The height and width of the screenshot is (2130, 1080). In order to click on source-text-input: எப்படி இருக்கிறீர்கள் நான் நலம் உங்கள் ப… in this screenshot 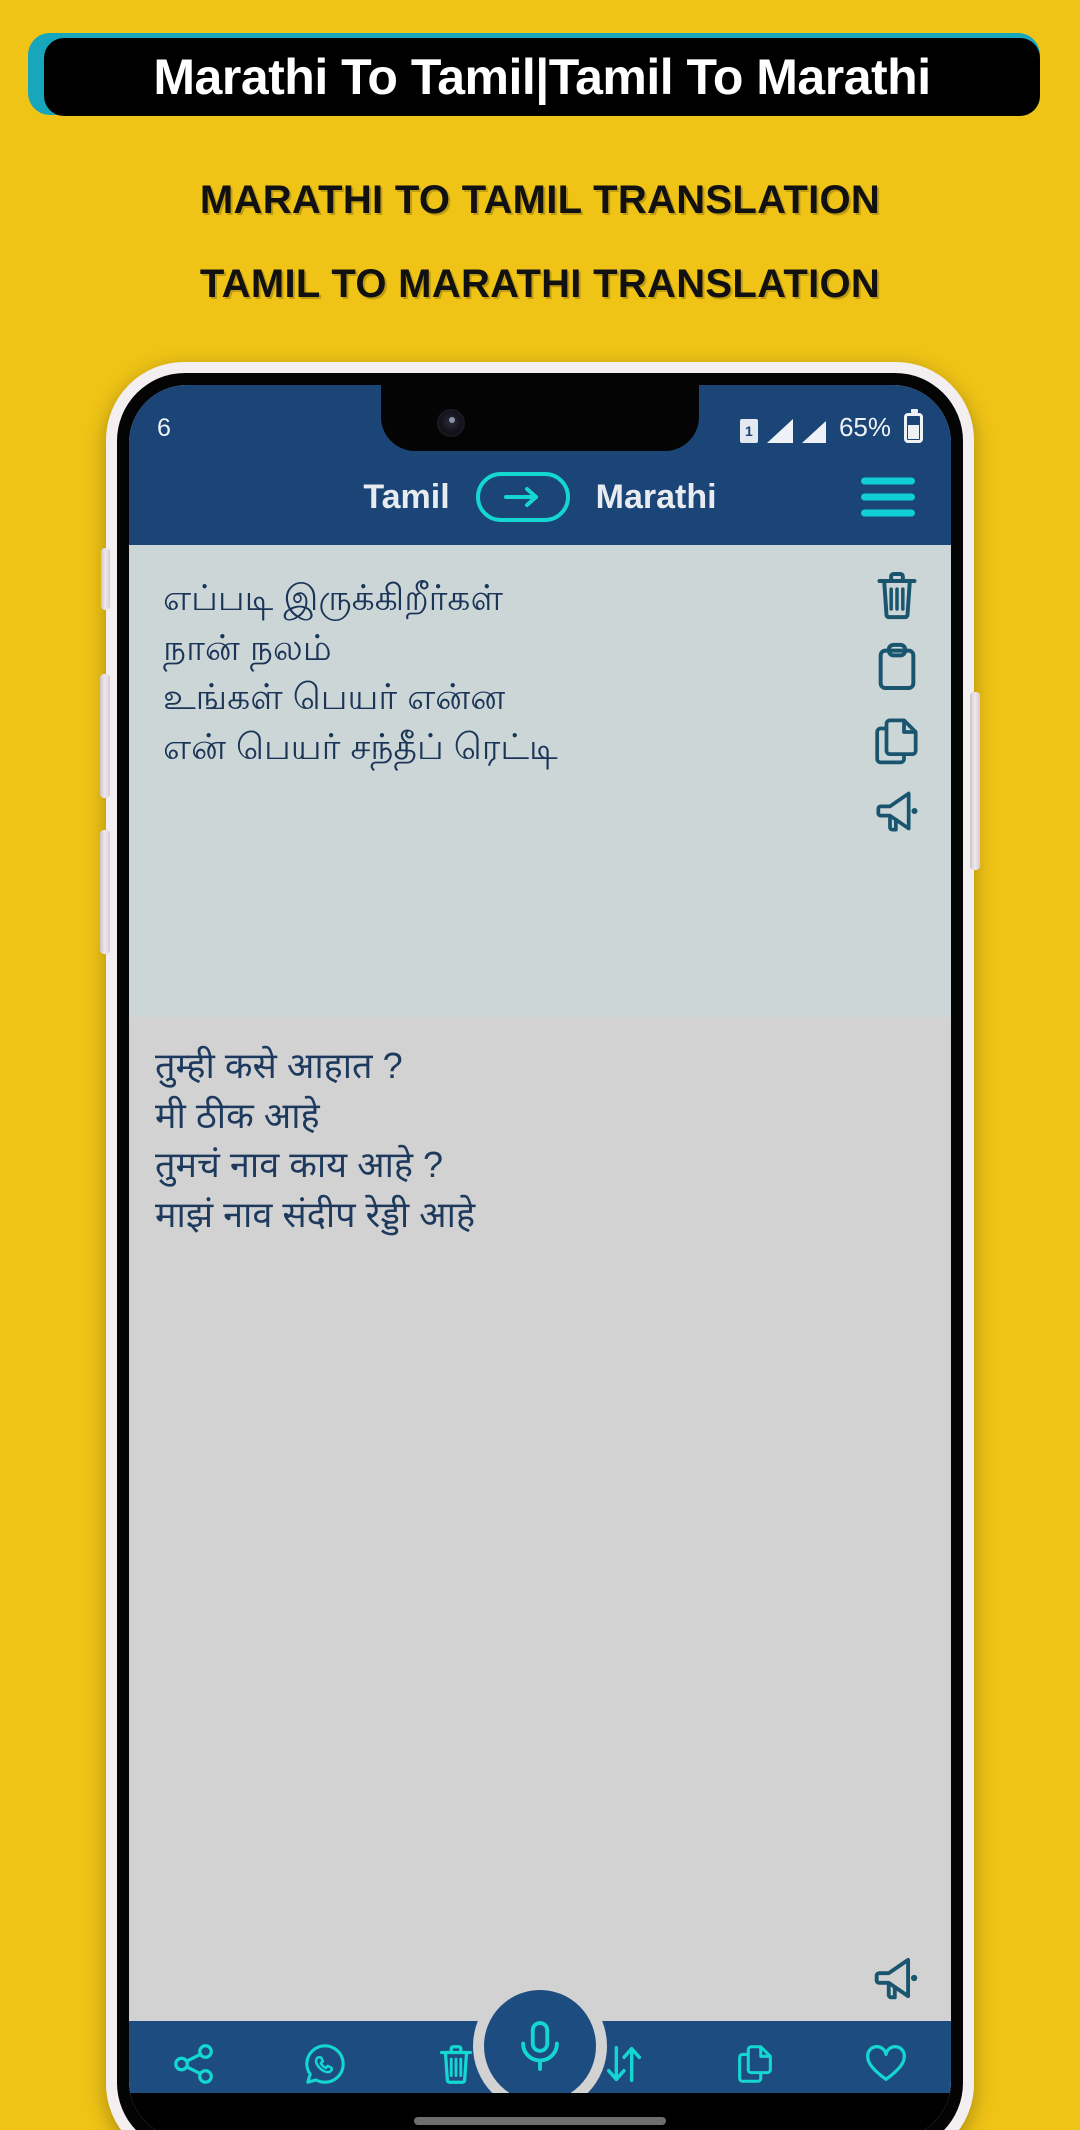, I will do `click(492, 672)`.